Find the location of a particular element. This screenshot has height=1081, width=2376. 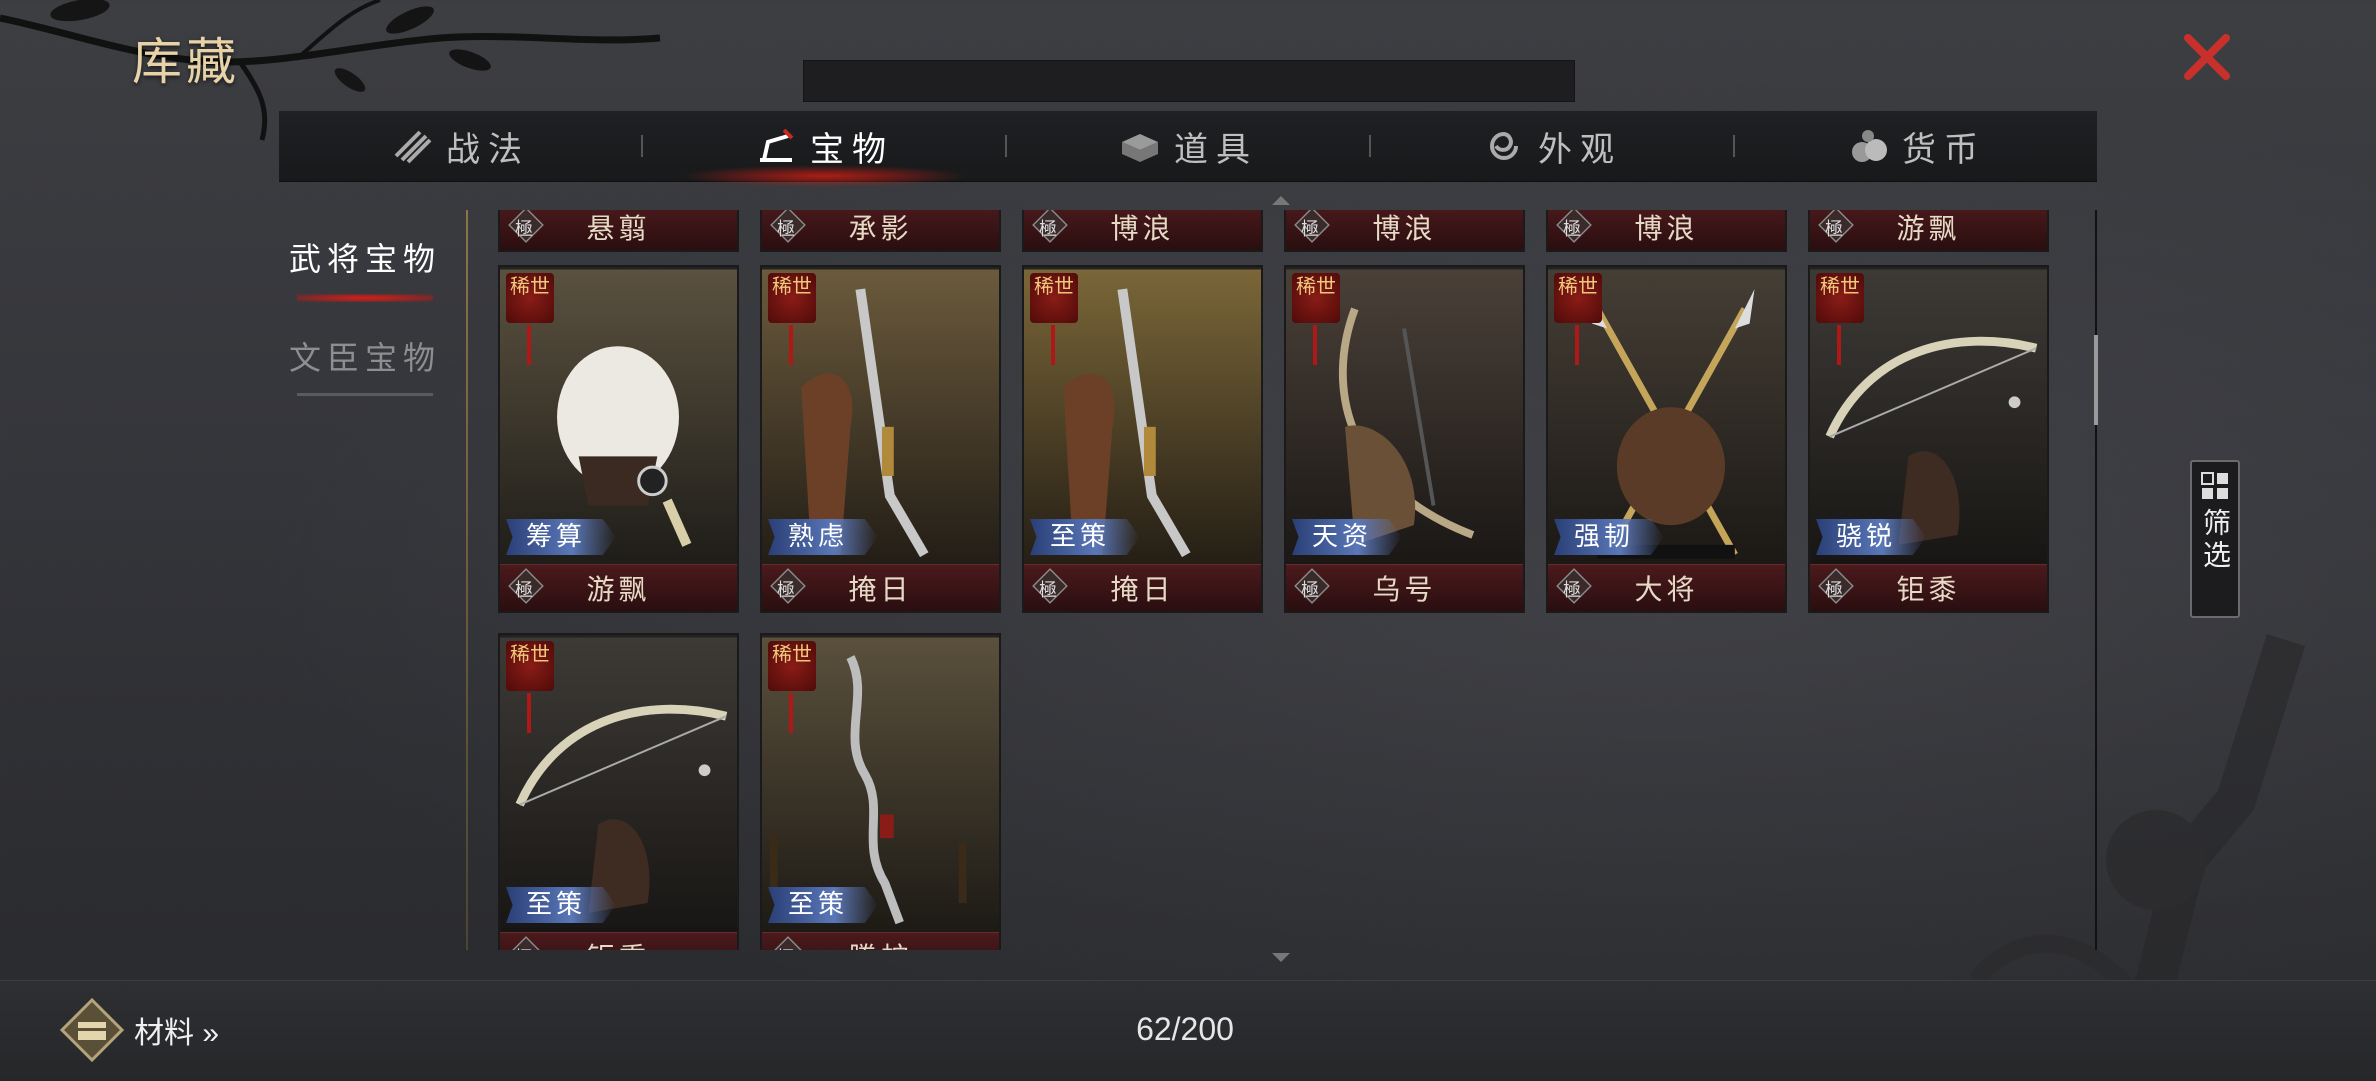

treasure-card: 悬翦 極 is located at coordinates (618, 231).